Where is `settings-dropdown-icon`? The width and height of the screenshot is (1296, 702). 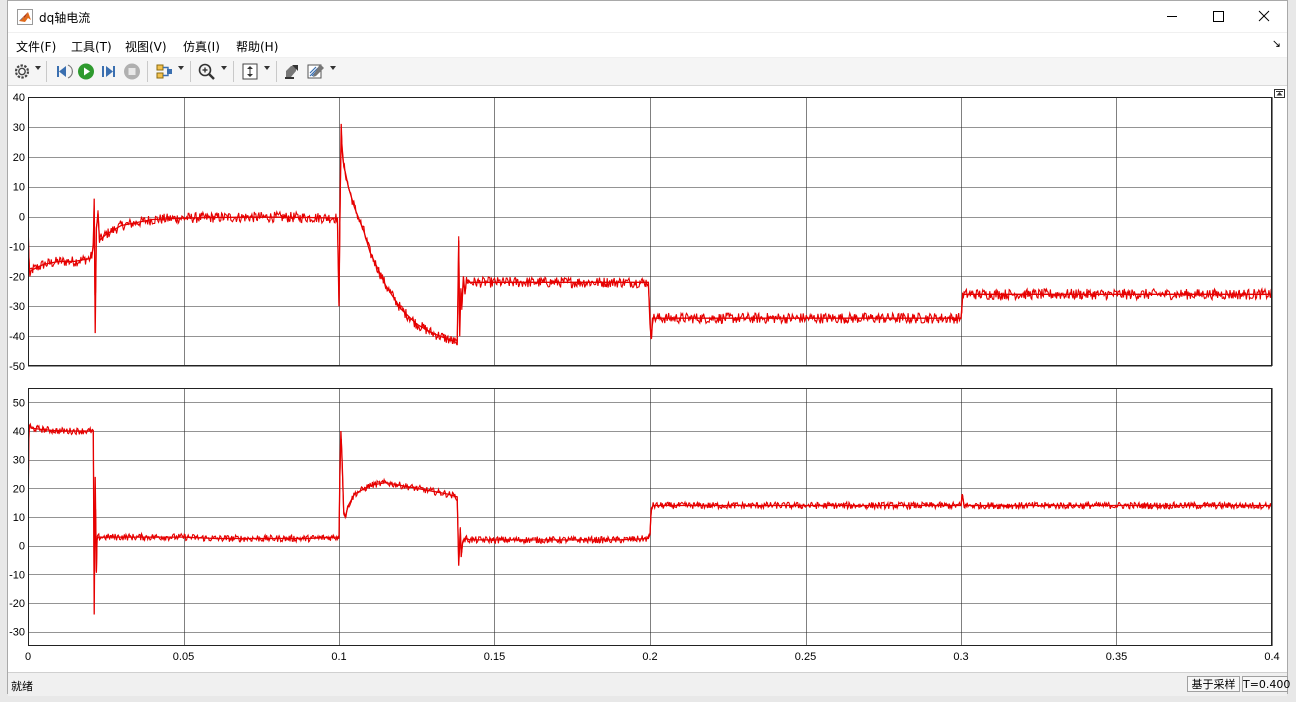 settings-dropdown-icon is located at coordinates (38, 68).